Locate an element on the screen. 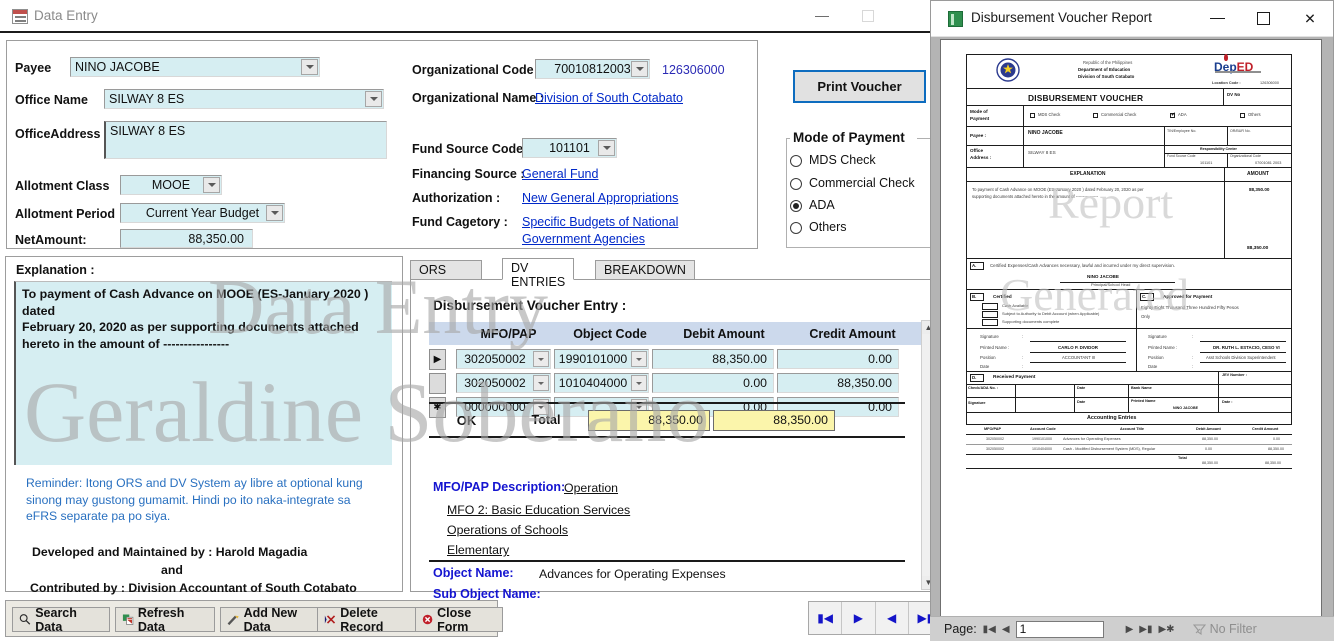  sig-right-label-4: Date is located at coordinates (1153, 366).